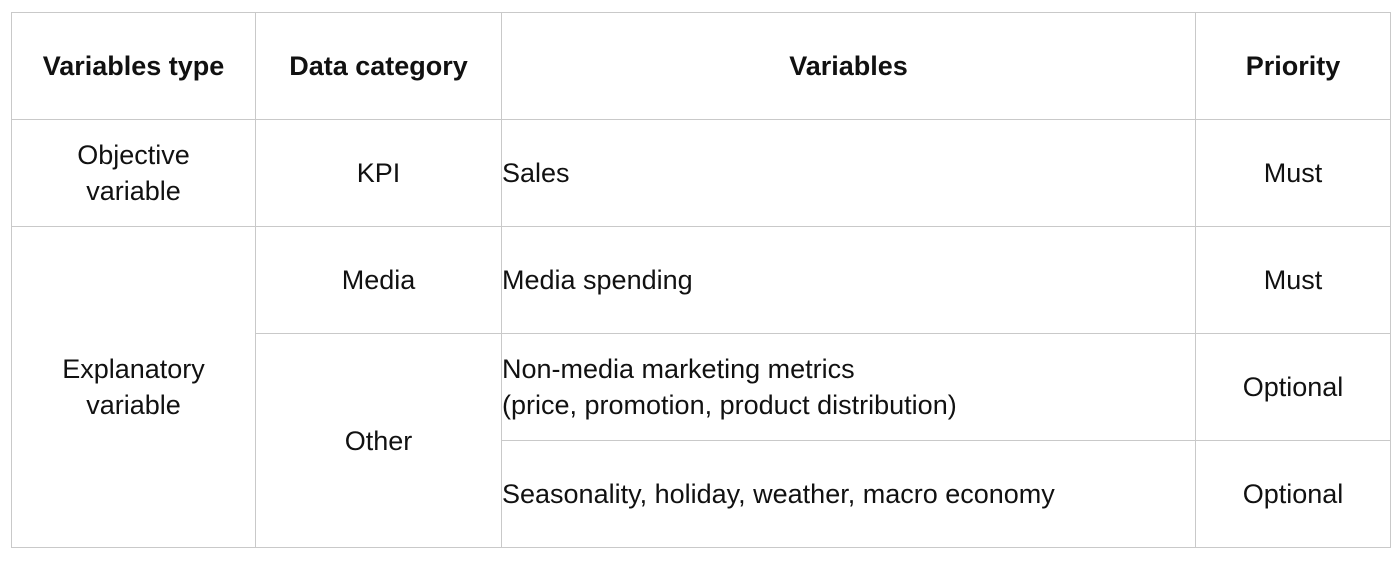 This screenshot has height=563, width=1400. Describe the element at coordinates (729, 405) in the screenshot. I see `variables-line: (price, promotion, product distribution)` at that location.